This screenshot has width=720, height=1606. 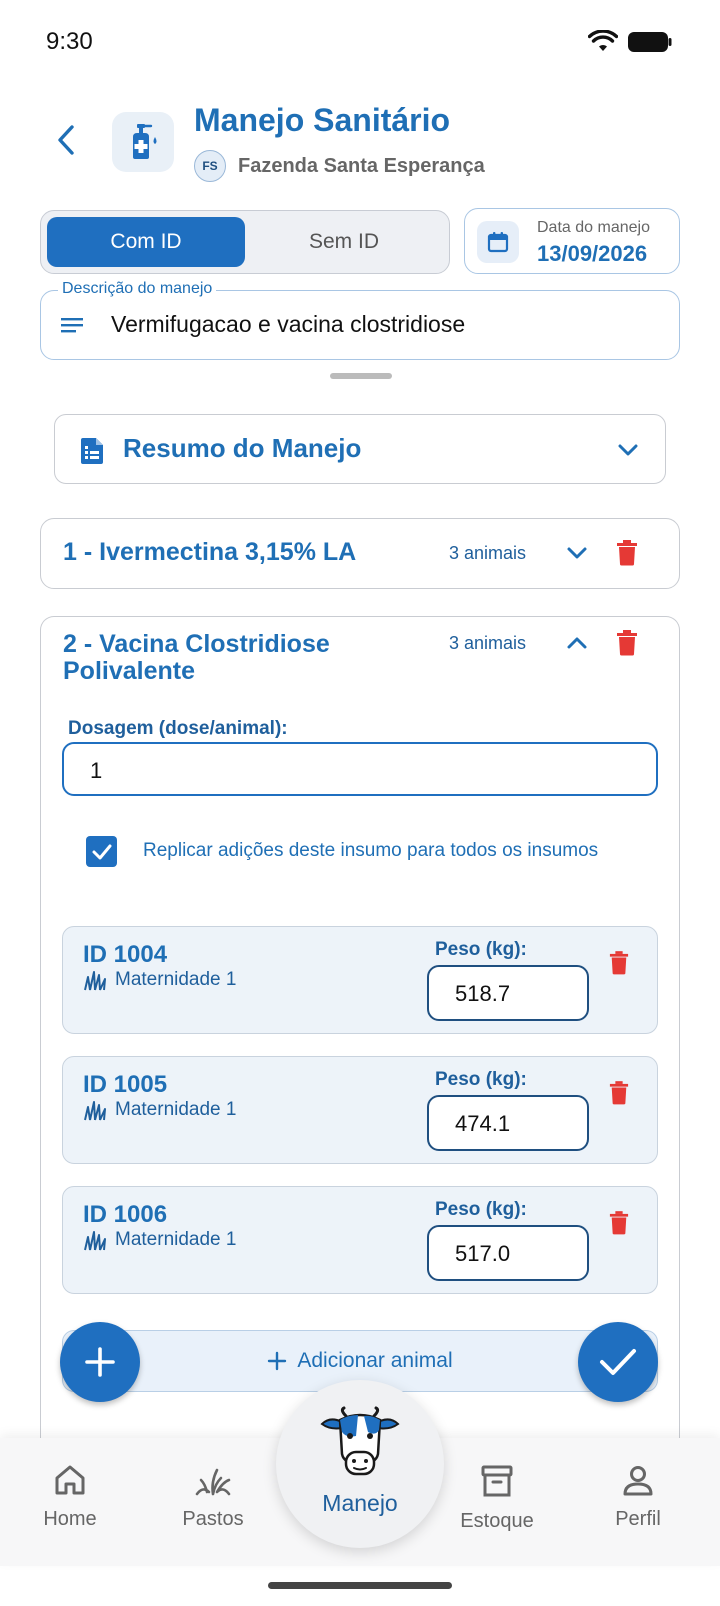 What do you see at coordinates (483, 993) in the screenshot?
I see `weight-value: 518.7` at bounding box center [483, 993].